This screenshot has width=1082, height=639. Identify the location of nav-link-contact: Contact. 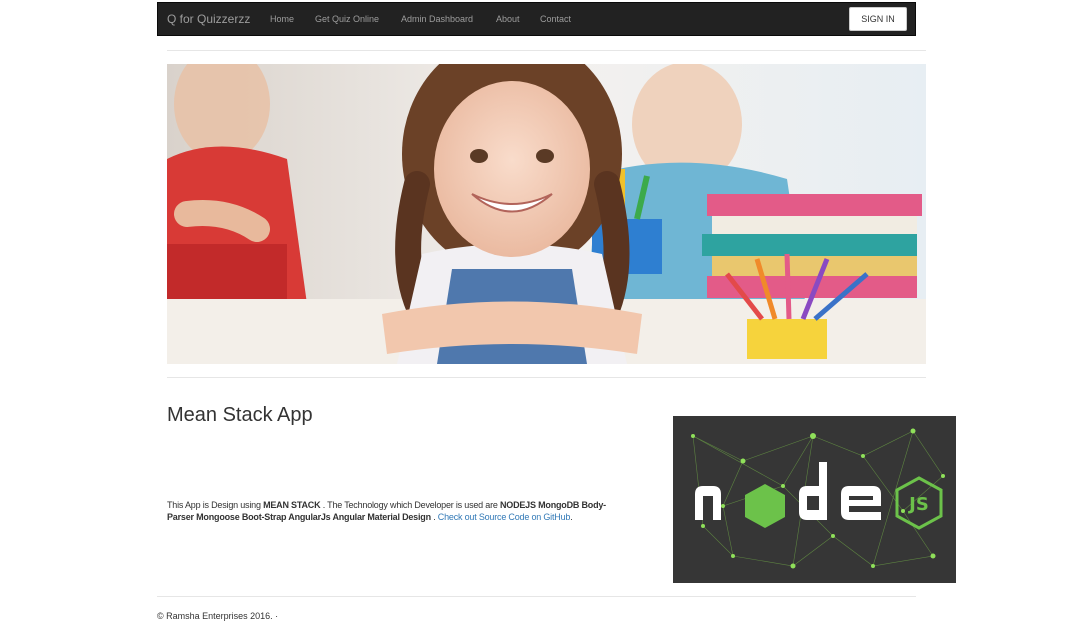
(555, 19).